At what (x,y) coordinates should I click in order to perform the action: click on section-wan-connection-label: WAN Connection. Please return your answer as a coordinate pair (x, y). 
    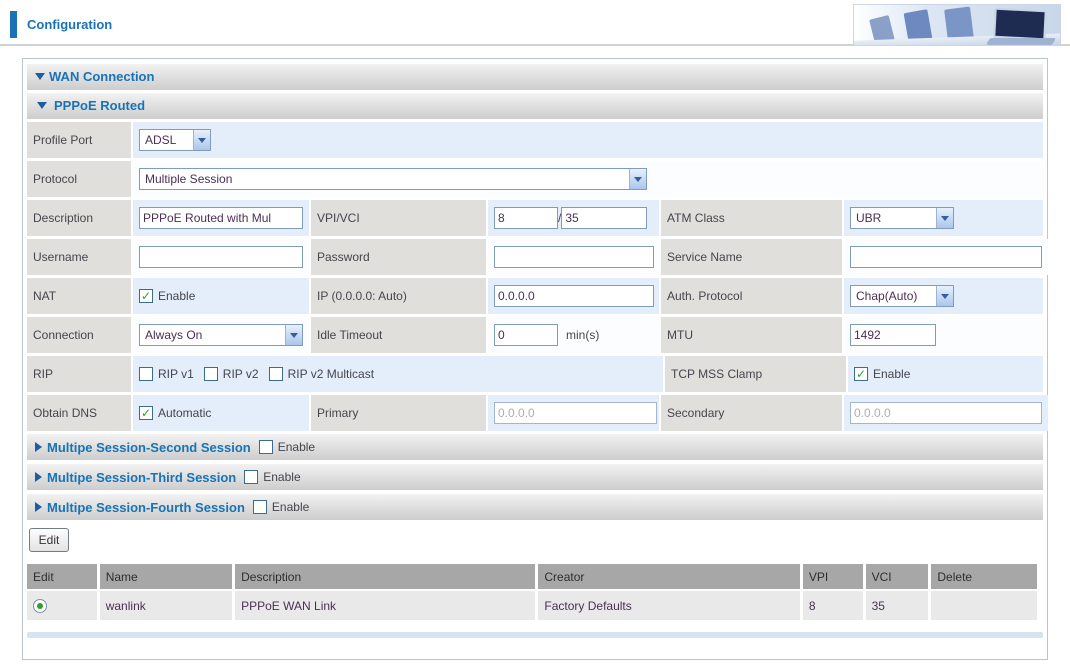
    Looking at the image, I should click on (102, 76).